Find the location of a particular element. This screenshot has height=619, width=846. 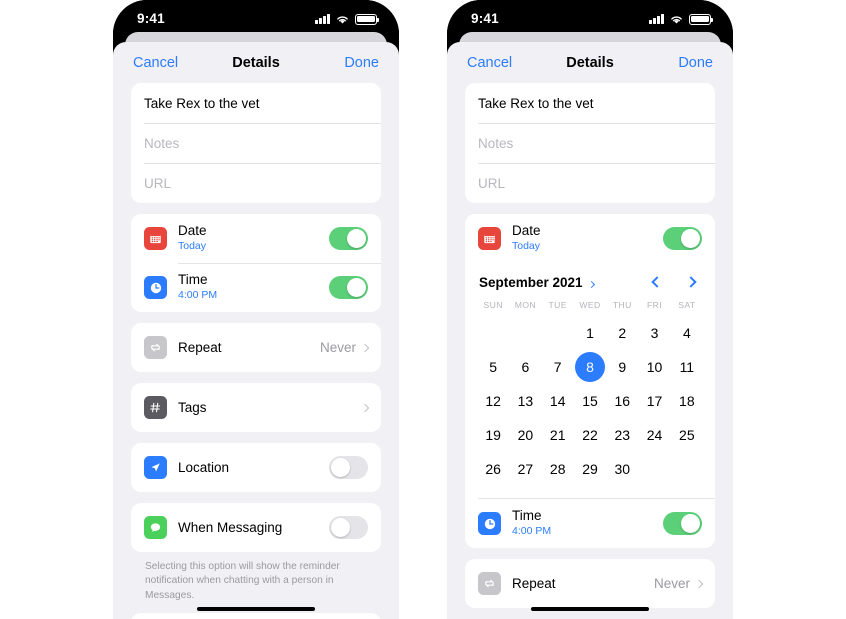

tags-texts: Tags is located at coordinates (270, 408).